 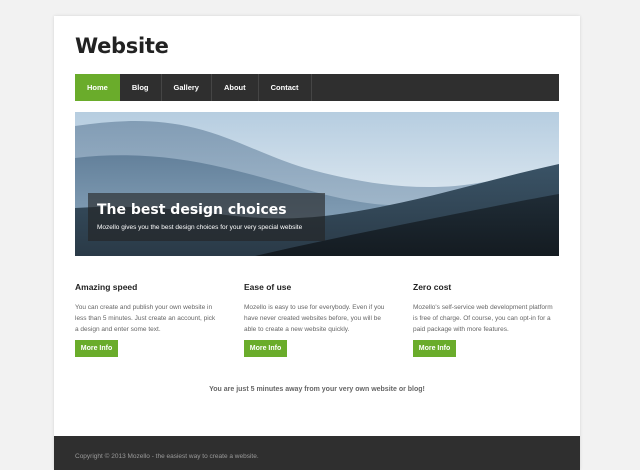 What do you see at coordinates (268, 287) in the screenshot?
I see `feature-title: Ease of use` at bounding box center [268, 287].